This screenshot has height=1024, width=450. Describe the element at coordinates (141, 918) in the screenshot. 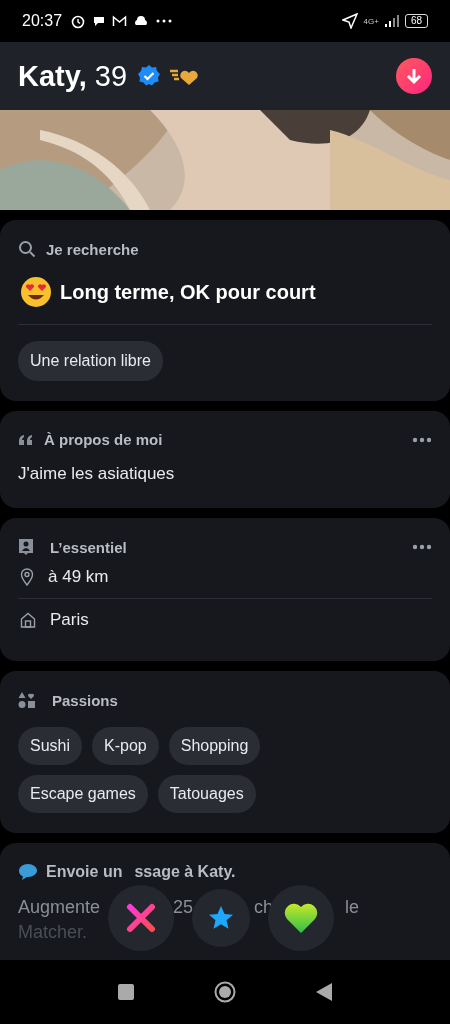

I see `cross-icon` at that location.